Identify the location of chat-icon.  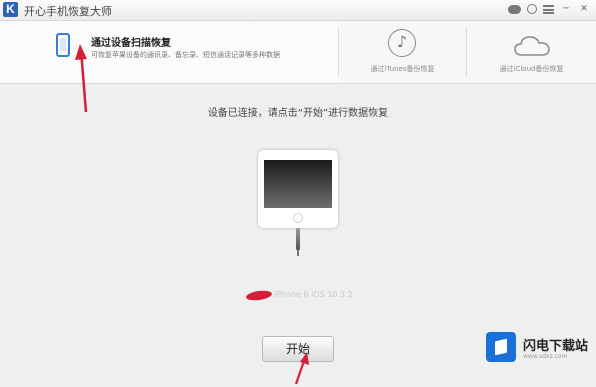
(532, 9).